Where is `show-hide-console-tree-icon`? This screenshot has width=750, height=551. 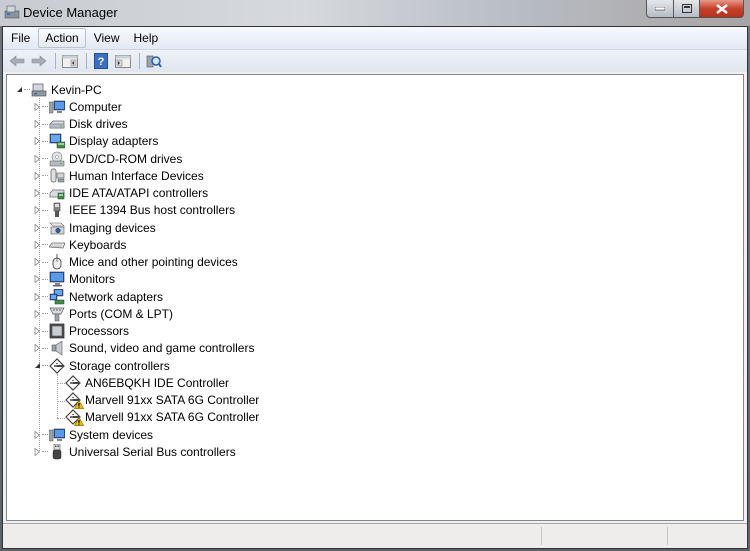
show-hide-console-tree-icon is located at coordinates (70, 61).